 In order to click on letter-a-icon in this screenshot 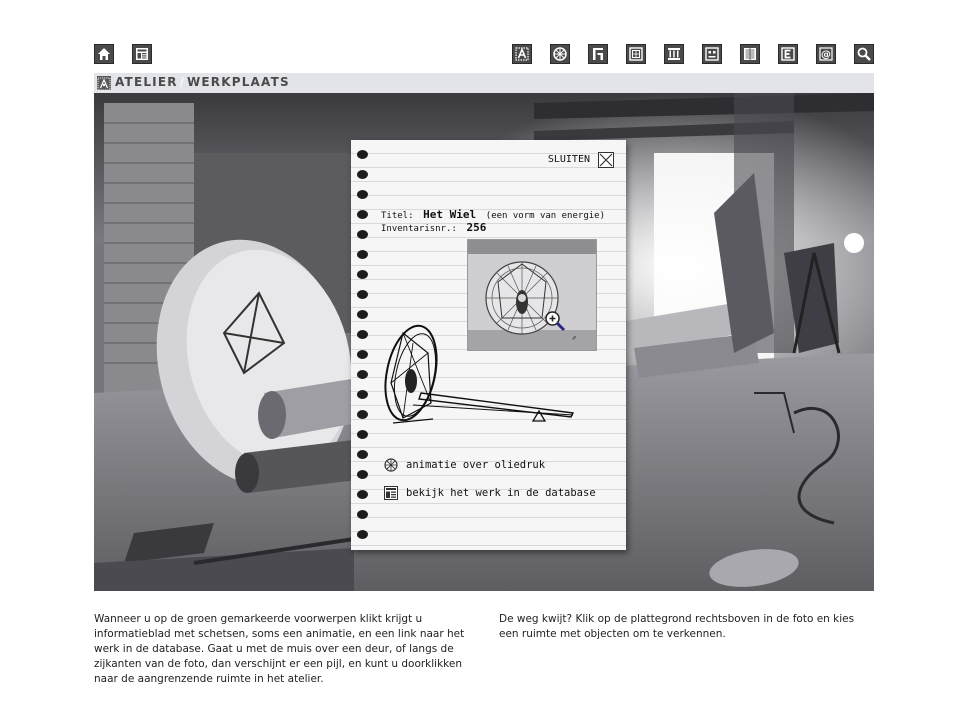, I will do `click(522, 54)`.